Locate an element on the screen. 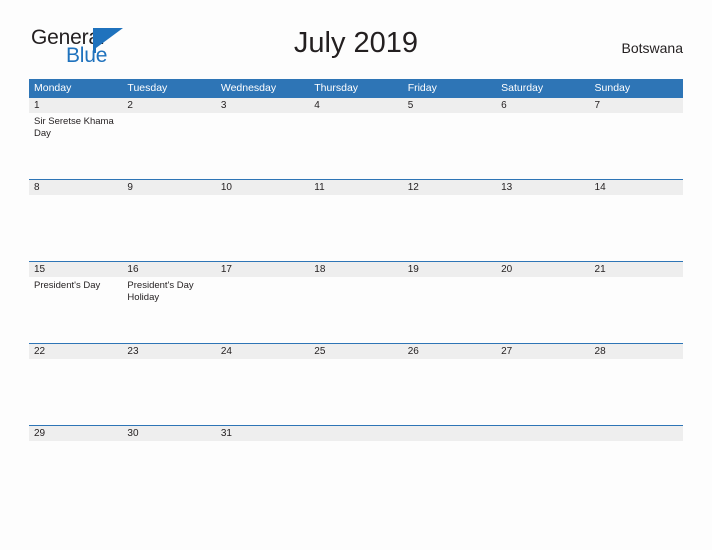 Image resolution: width=712 pixels, height=550 pixels. week-event-band: President's Day President's Day Holiday is located at coordinates (356, 310).